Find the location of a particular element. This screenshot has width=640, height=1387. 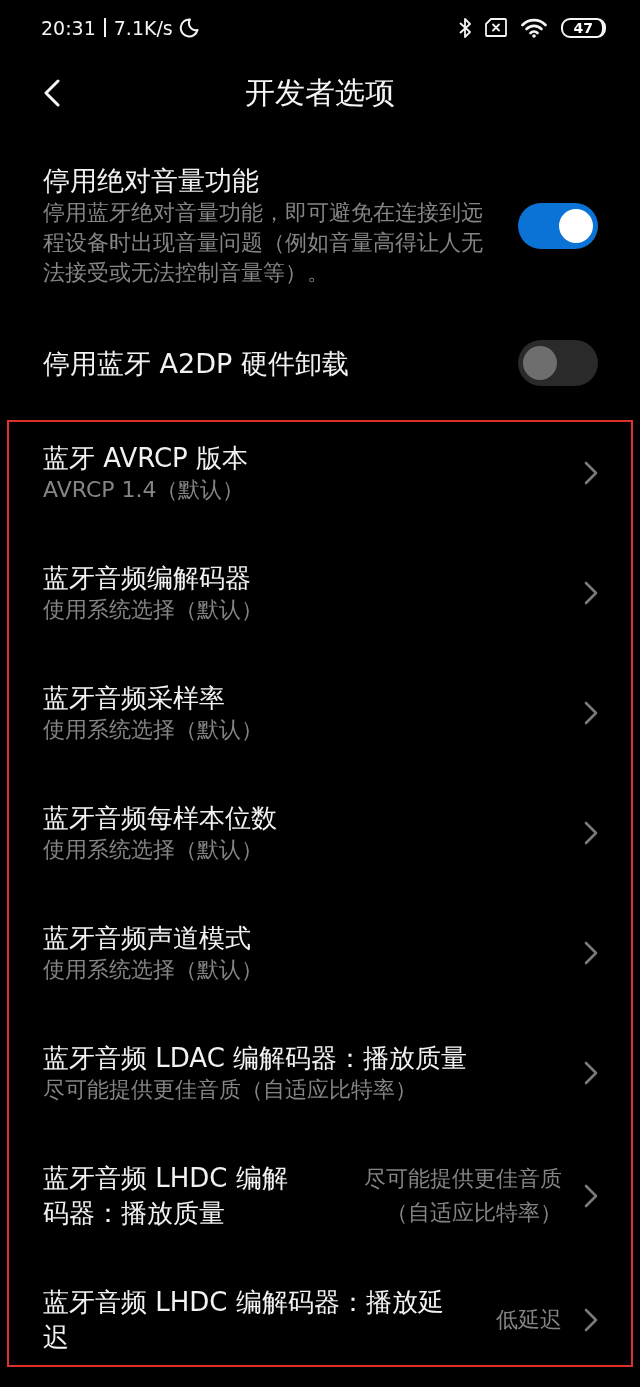

setting-title: 停用绝对音量功能 is located at coordinates (151, 181).